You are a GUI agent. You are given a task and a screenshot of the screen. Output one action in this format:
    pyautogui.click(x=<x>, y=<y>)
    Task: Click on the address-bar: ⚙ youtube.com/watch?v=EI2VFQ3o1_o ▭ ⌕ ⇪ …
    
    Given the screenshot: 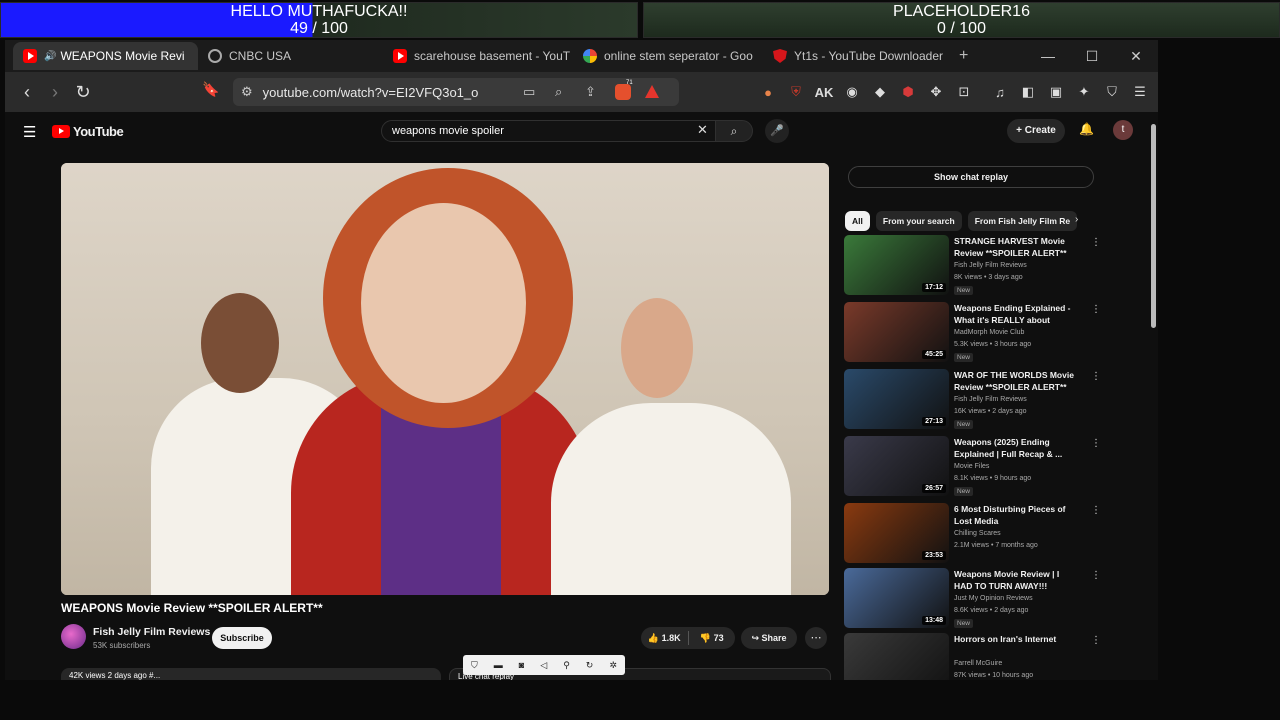 What is the action you would take?
    pyautogui.click(x=456, y=92)
    